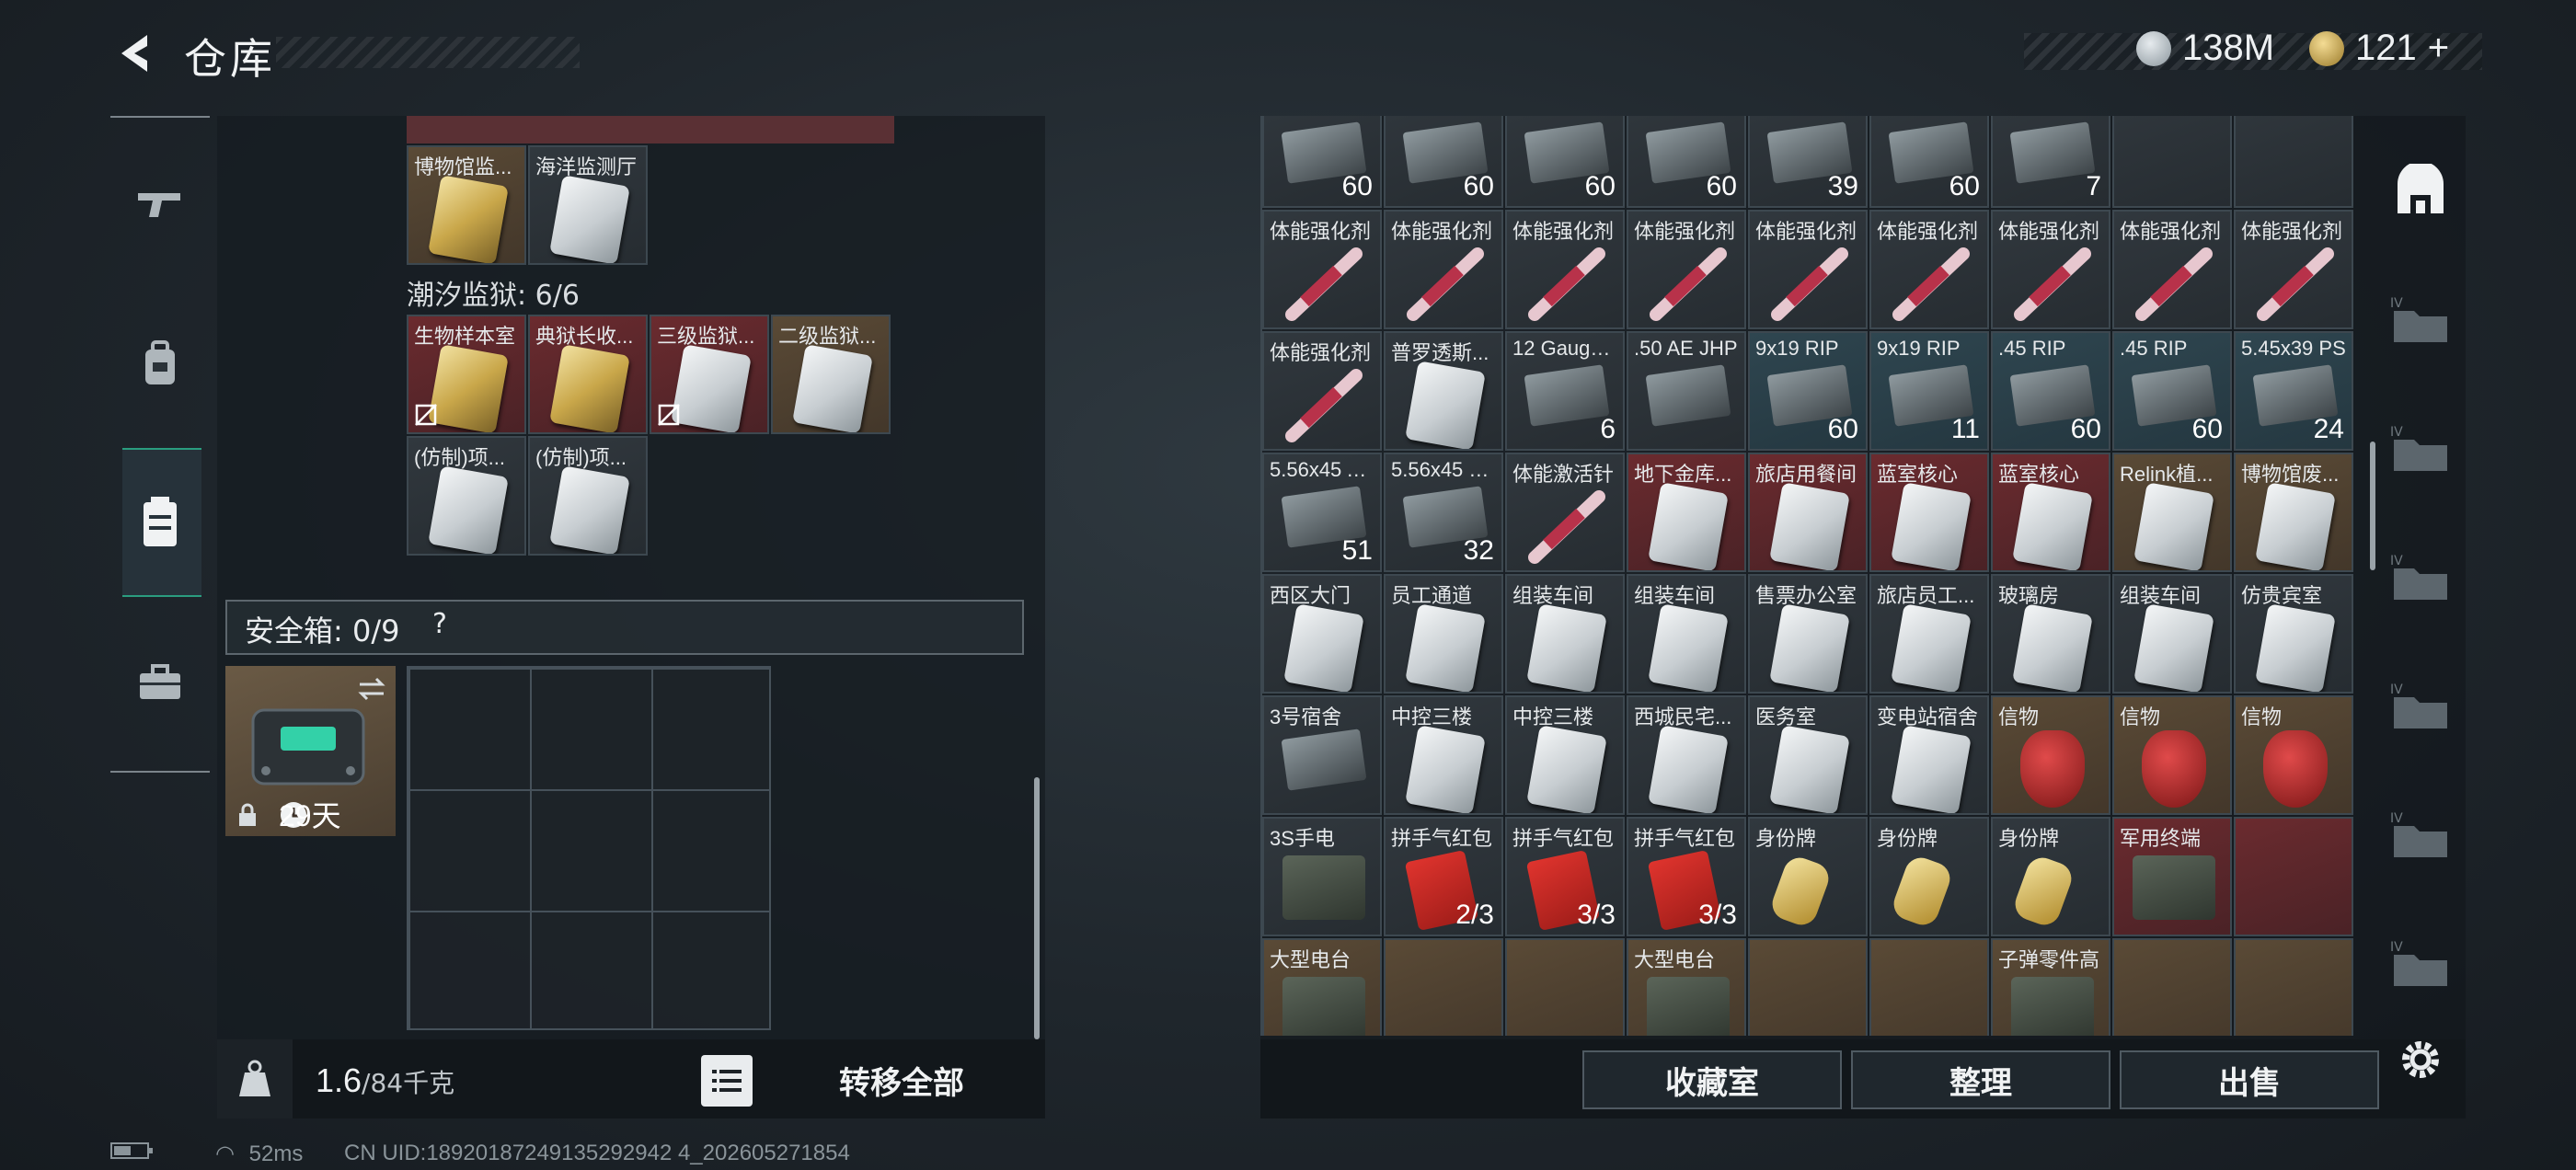  Describe the element at coordinates (2438, 48) in the screenshot. I see `currency-add-icon: +` at that location.